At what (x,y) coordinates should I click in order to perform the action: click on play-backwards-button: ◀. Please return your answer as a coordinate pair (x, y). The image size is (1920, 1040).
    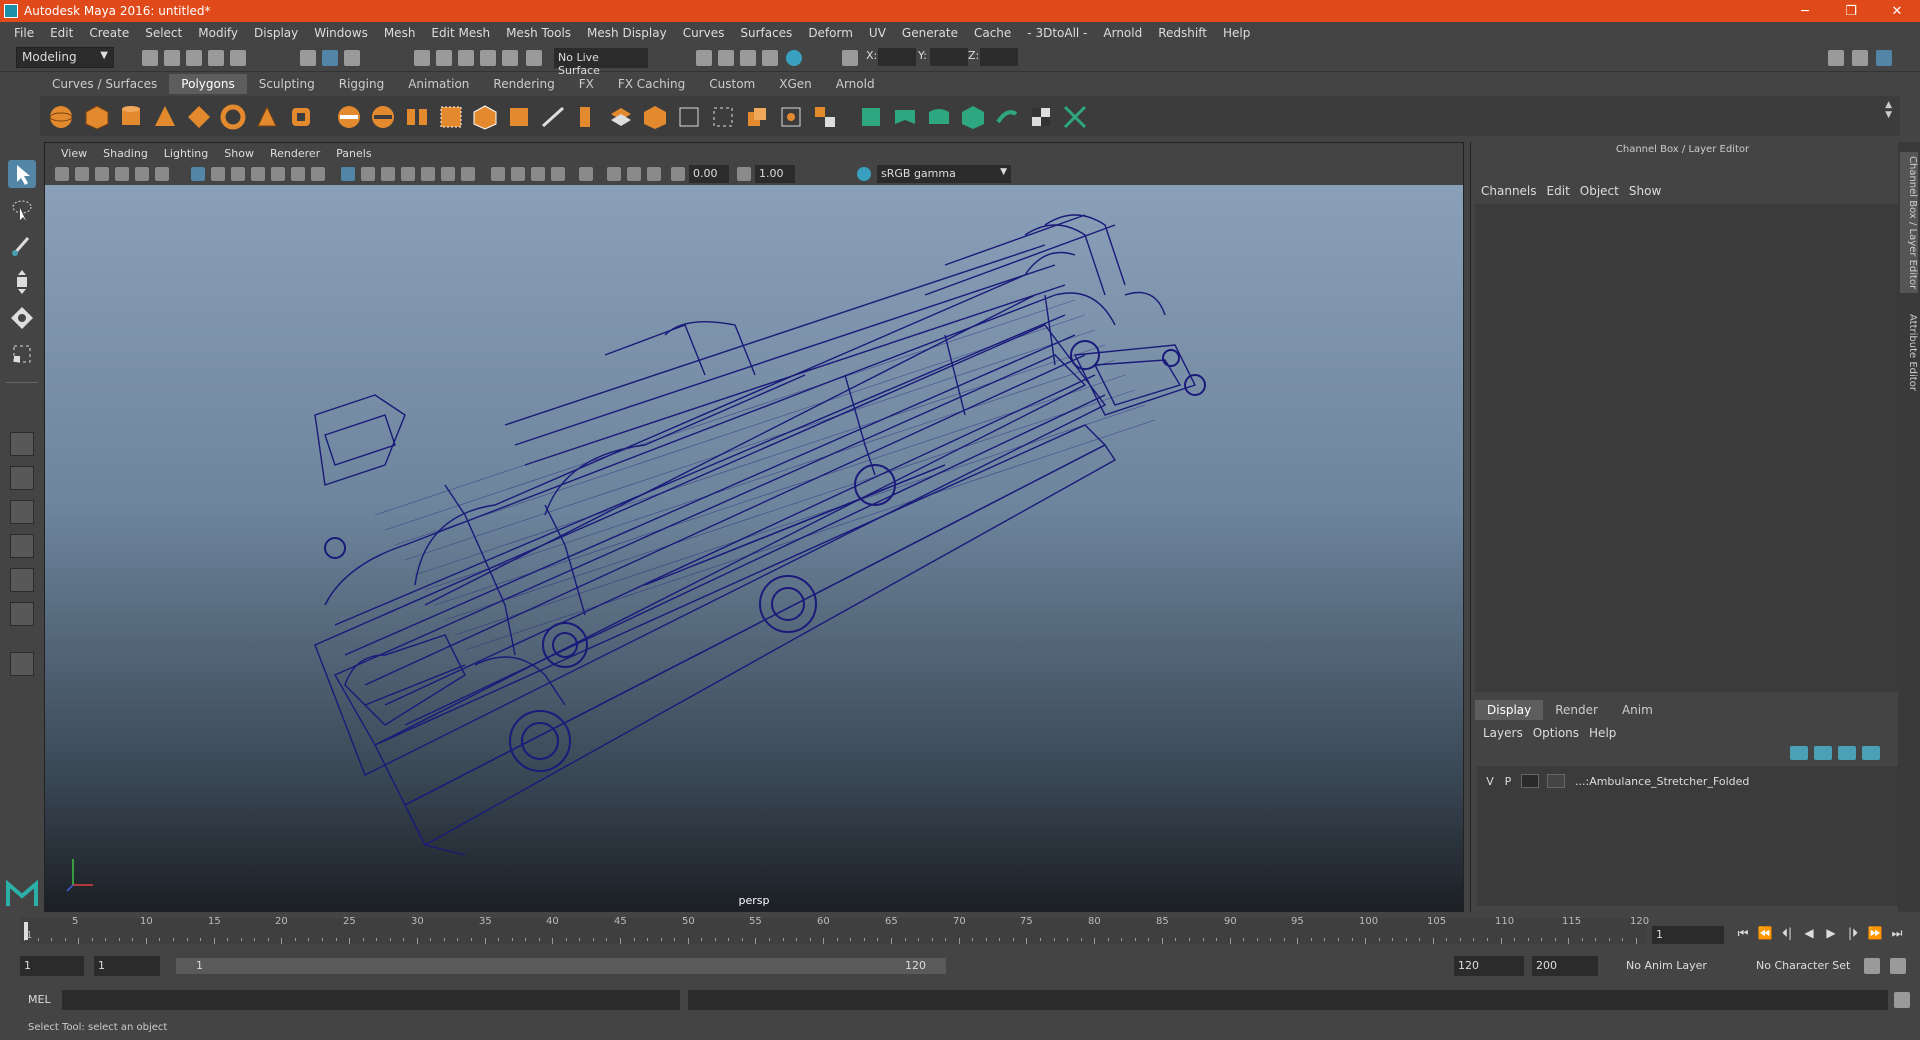
    Looking at the image, I should click on (1809, 935).